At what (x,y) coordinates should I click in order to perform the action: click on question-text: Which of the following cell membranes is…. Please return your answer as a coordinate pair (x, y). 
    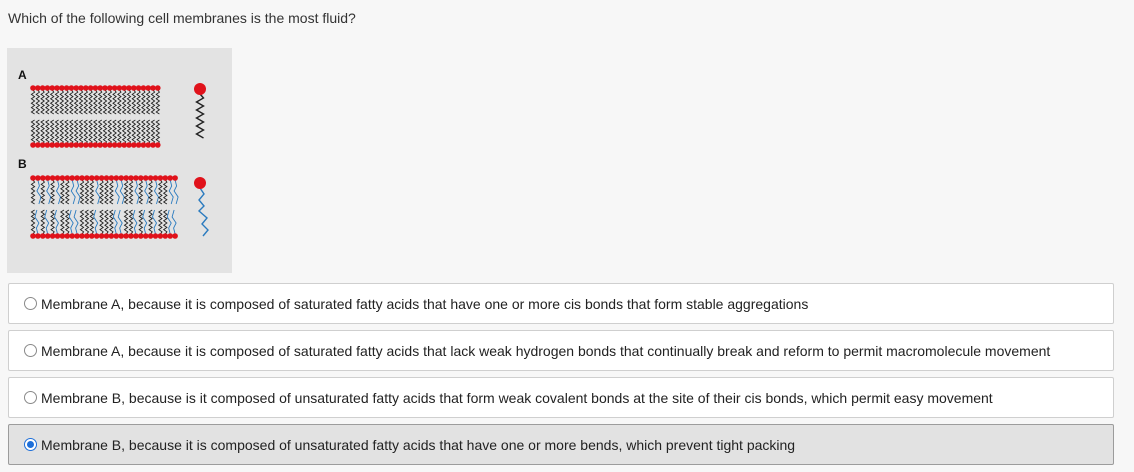
    Looking at the image, I should click on (182, 18).